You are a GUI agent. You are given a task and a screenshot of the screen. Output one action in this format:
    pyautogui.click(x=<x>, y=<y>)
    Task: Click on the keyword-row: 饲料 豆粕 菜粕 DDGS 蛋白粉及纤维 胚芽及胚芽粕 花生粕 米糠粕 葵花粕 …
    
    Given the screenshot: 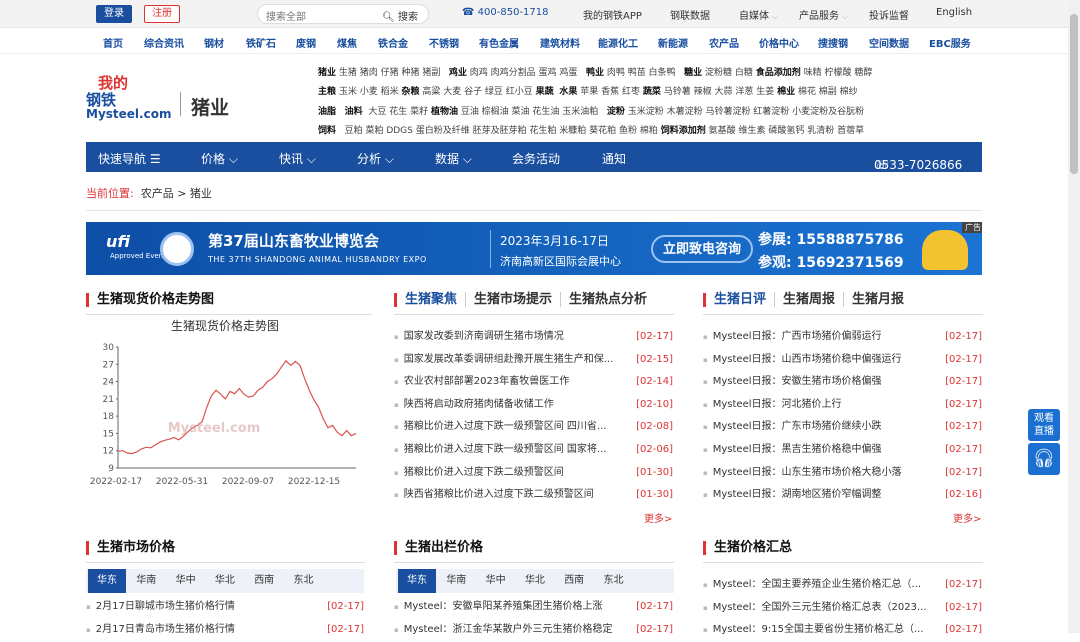 What is the action you would take?
    pyautogui.click(x=591, y=129)
    